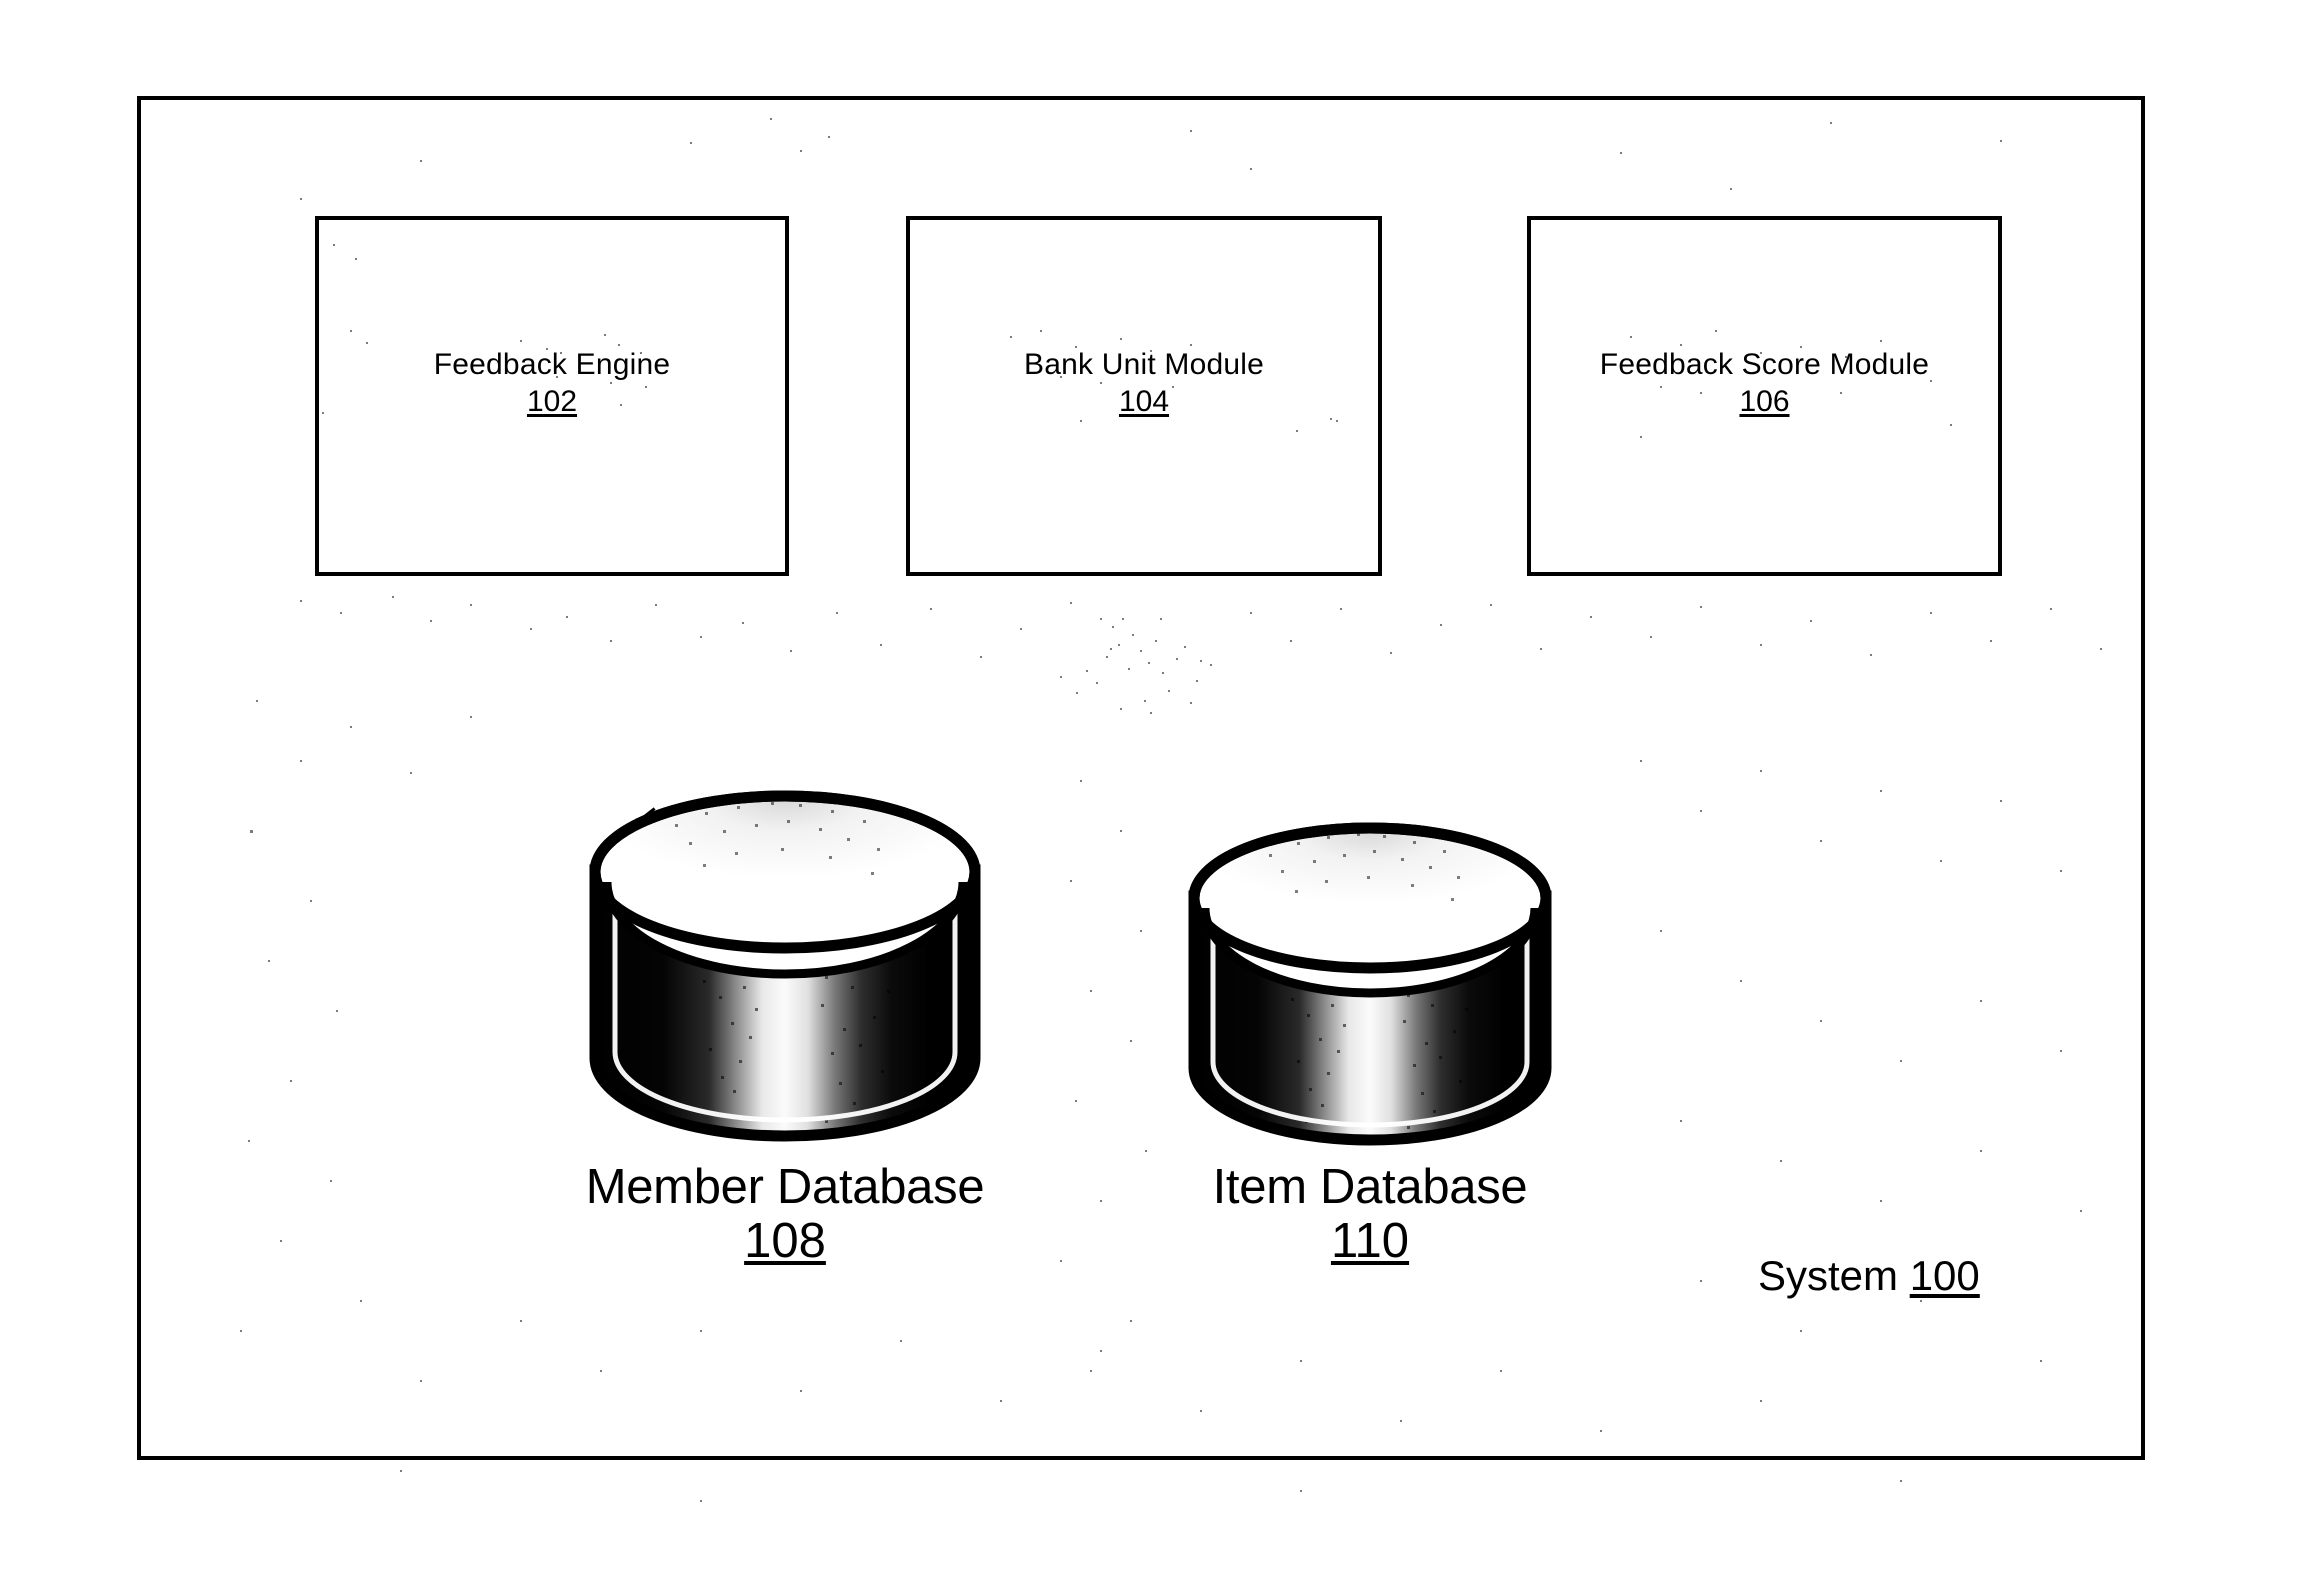  I want to click on module-reference-numeral: 102, so click(552, 401).